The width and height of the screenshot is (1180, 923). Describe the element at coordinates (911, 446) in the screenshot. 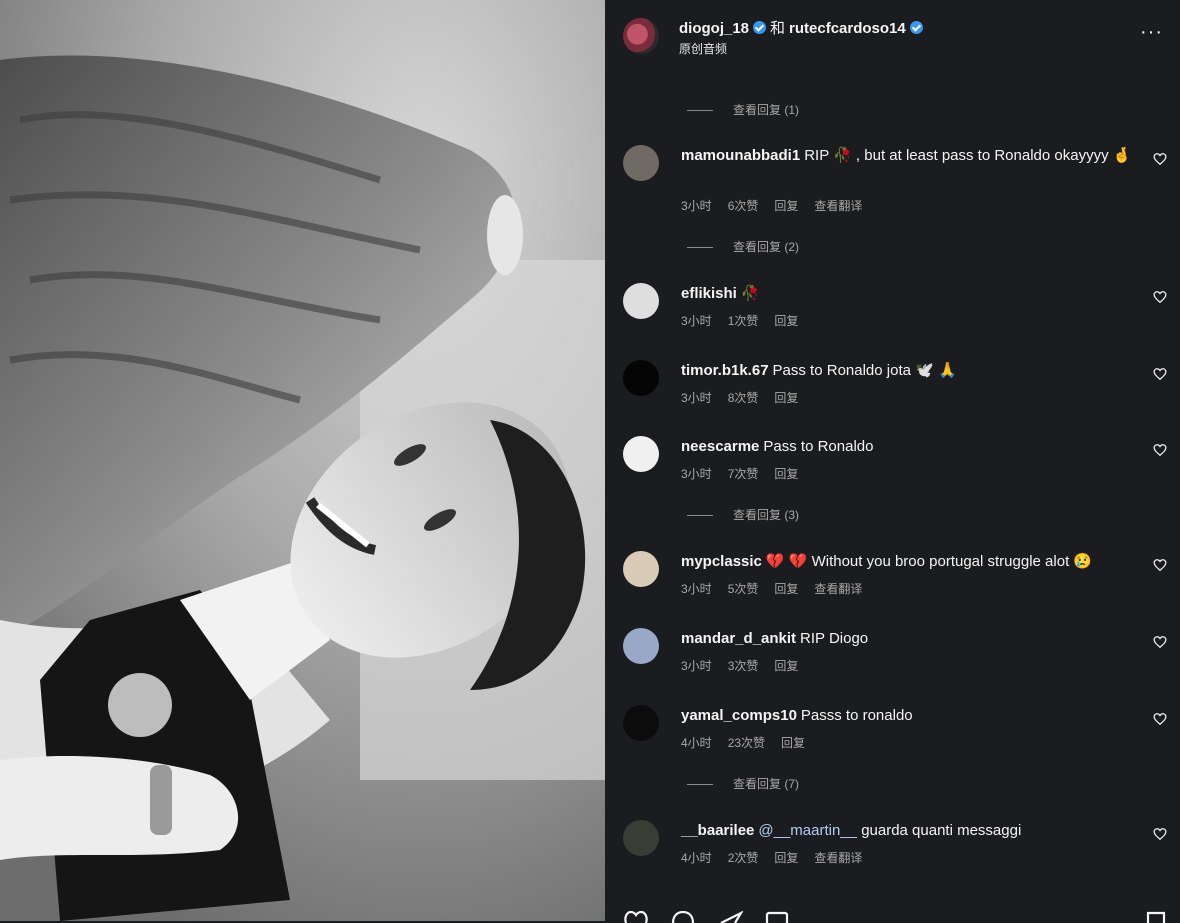

I see `comment-body: neescarme Pass to Ronaldo` at that location.